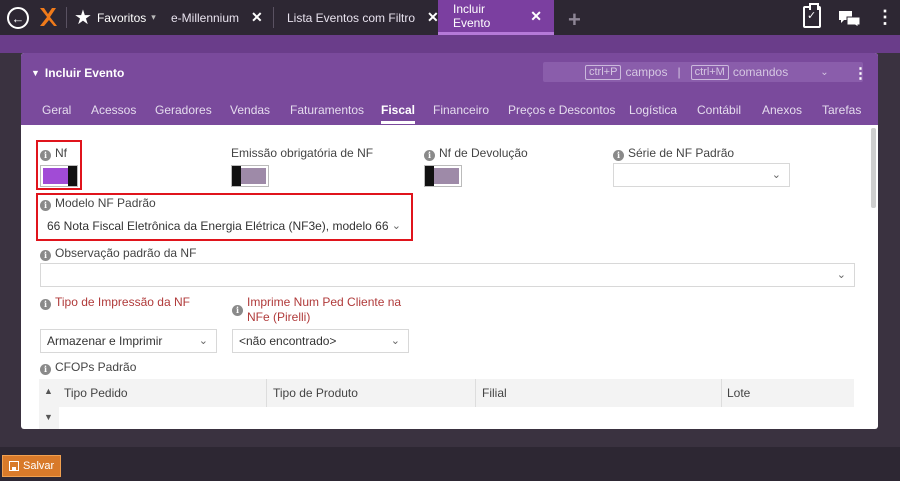 This screenshot has width=900, height=481. Describe the element at coordinates (39, 466) in the screenshot. I see `save-button-label: Salvar` at that location.